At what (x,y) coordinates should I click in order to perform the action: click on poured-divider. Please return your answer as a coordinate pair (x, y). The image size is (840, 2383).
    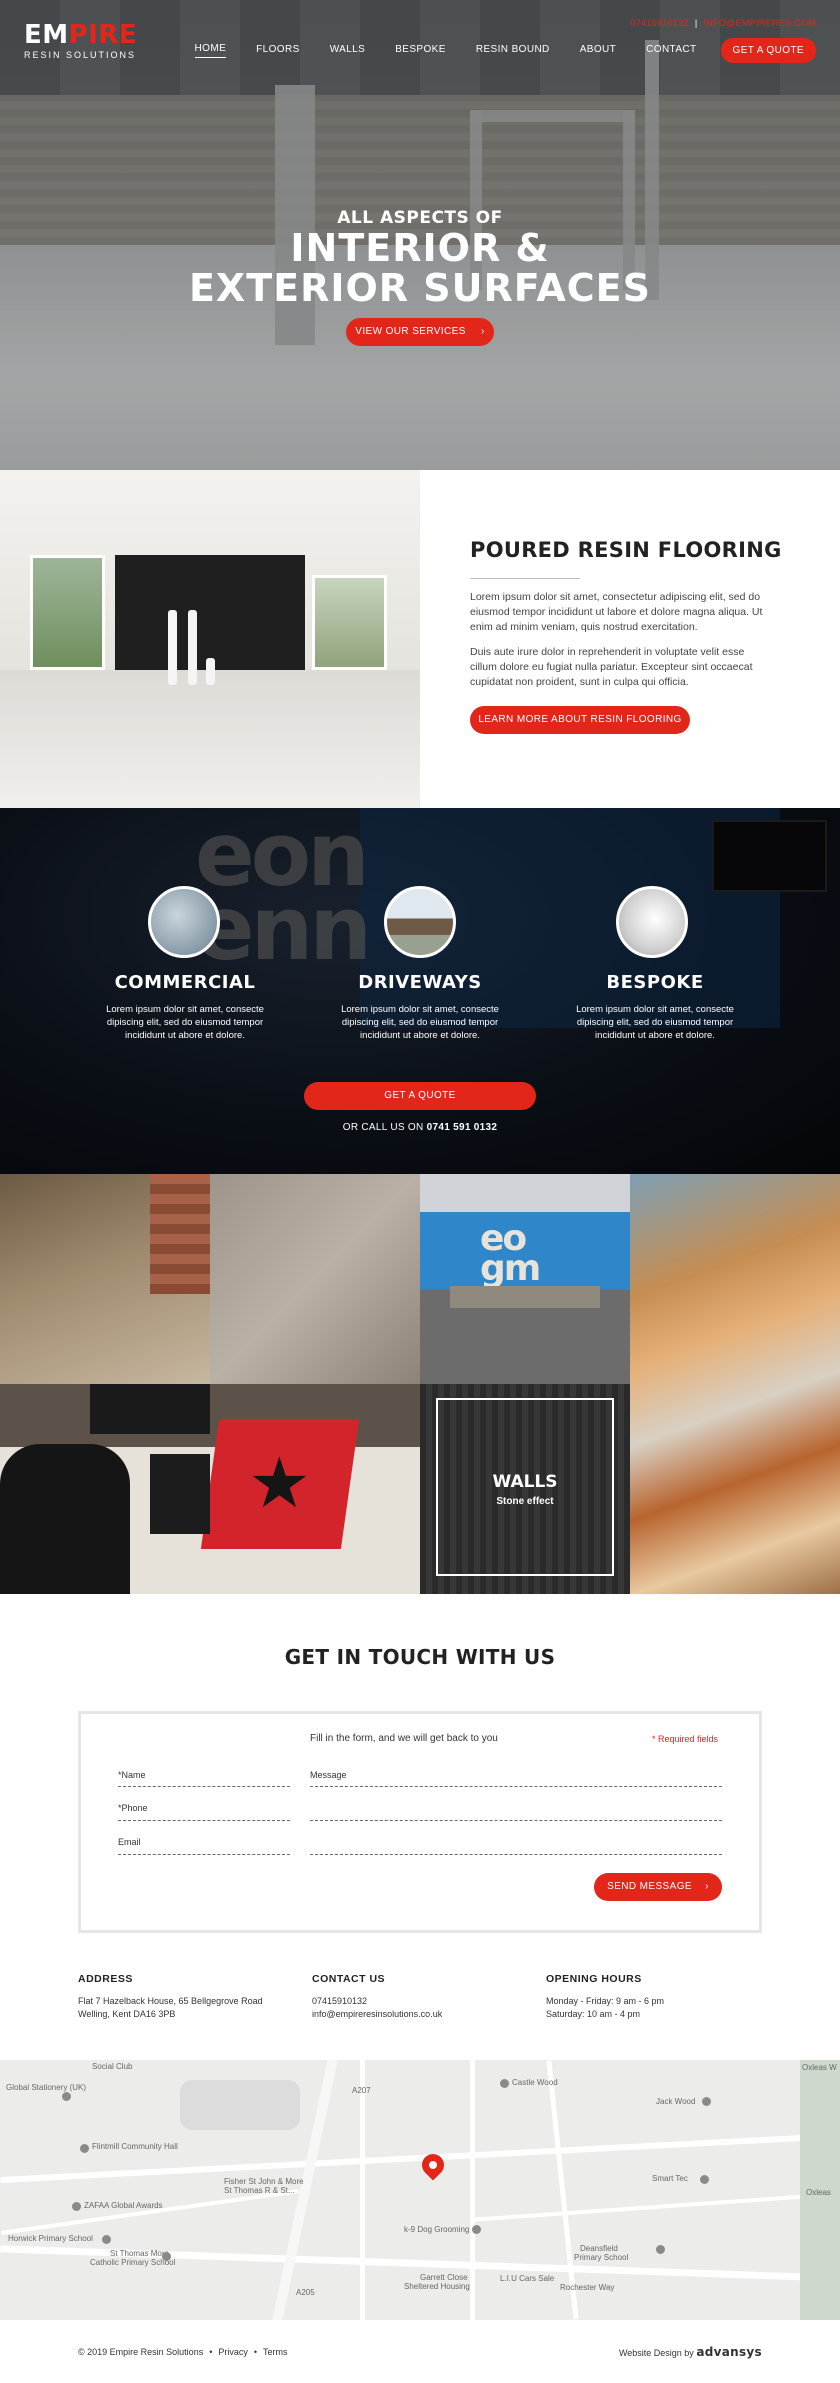
    Looking at the image, I should click on (525, 578).